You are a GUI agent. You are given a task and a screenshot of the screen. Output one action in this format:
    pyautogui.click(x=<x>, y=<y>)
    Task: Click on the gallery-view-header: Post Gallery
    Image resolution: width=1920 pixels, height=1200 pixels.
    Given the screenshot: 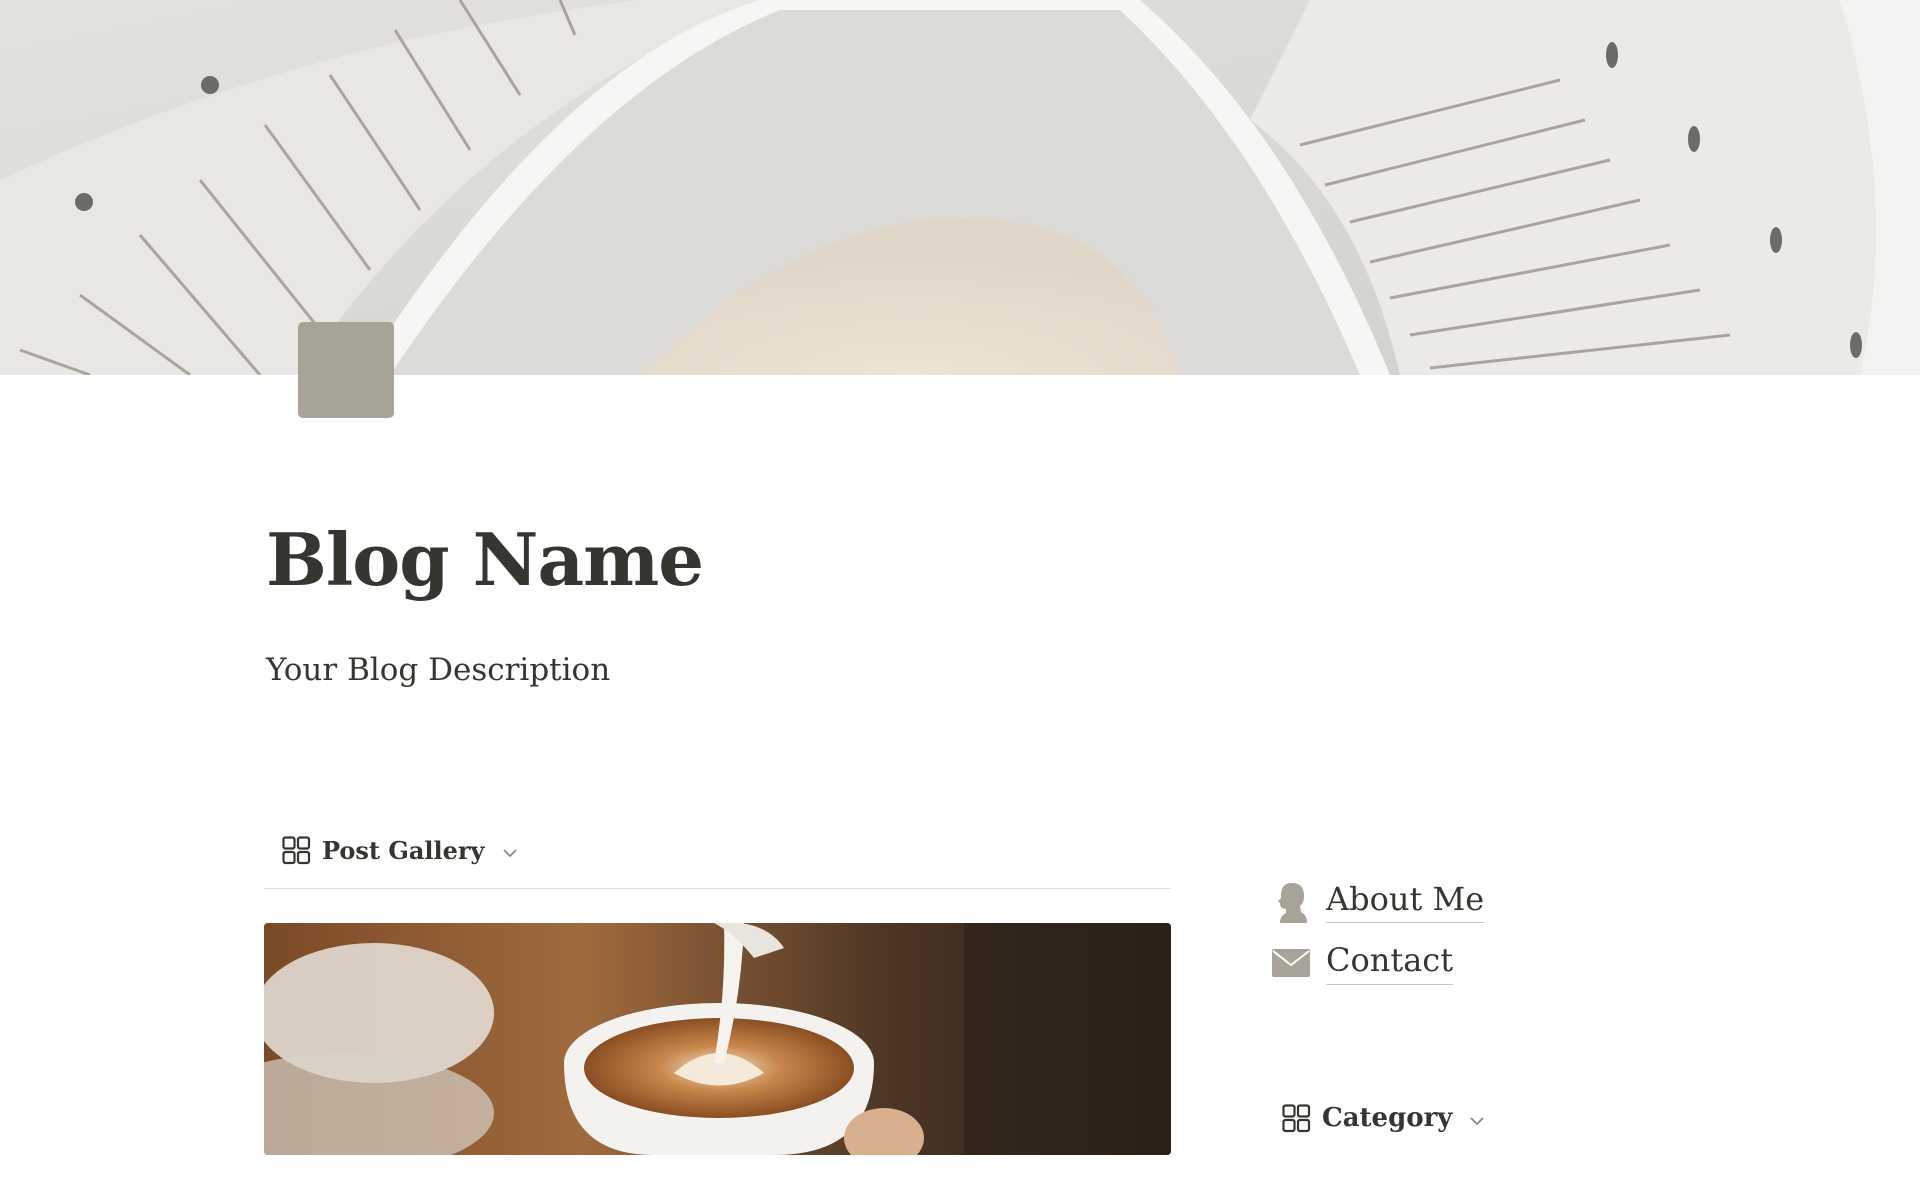 What is the action you would take?
    pyautogui.click(x=717, y=855)
    